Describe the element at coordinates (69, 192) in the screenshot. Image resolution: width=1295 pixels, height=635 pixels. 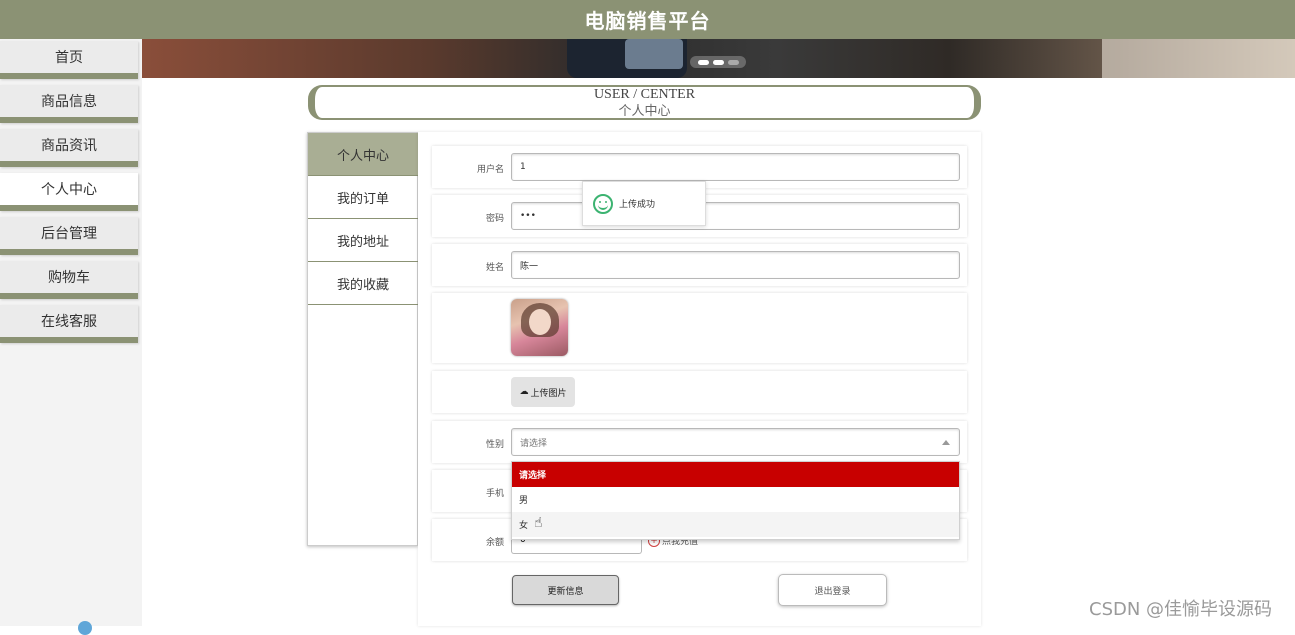
I see `nav-item-user-center: 个人中心` at that location.